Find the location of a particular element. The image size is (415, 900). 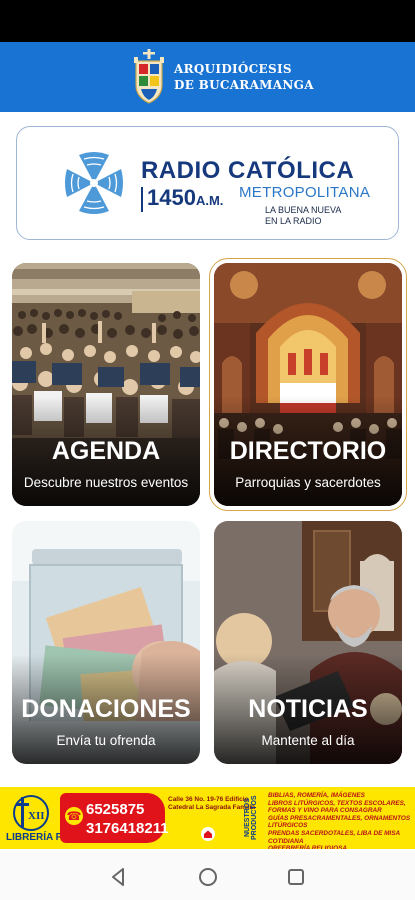

back-triangle-icon is located at coordinates (119, 877).